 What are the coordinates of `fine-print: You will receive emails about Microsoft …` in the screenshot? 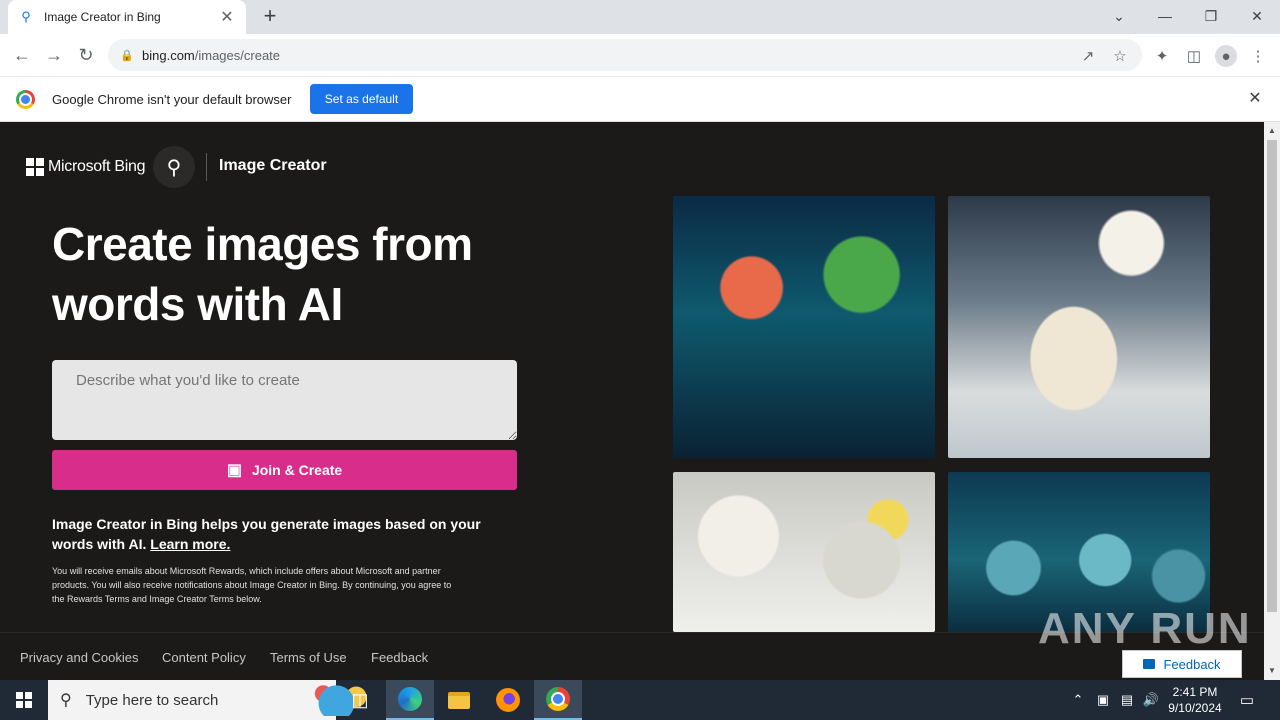 It's located at (252, 585).